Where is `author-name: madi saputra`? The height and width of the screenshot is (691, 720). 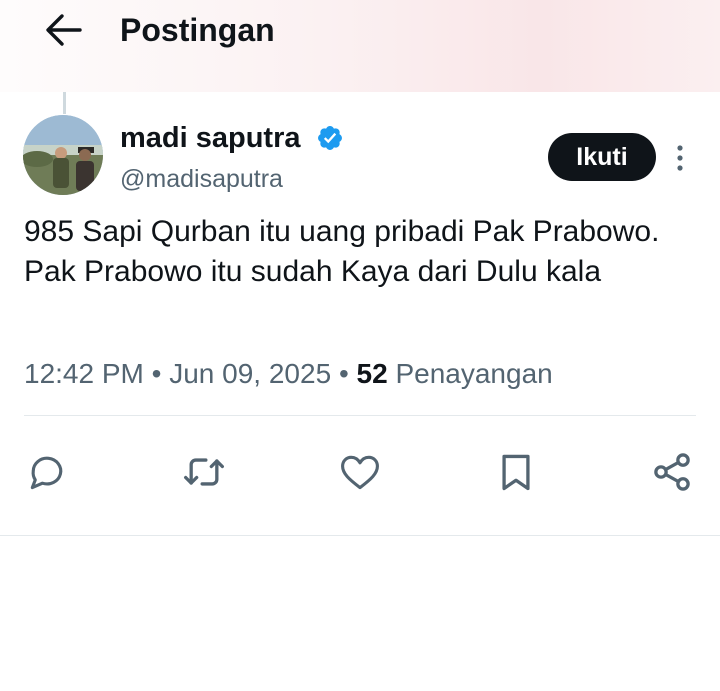
author-name: madi saputra is located at coordinates (210, 138).